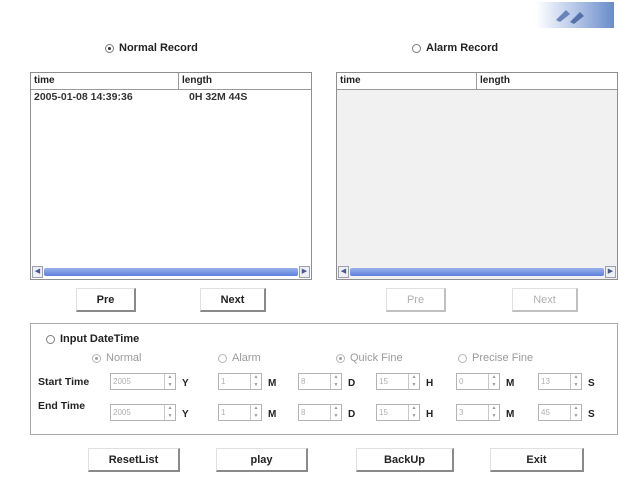 Image resolution: width=620 pixels, height=494 pixels. I want to click on mode-precise-fine-label: Precise Fine, so click(503, 358).